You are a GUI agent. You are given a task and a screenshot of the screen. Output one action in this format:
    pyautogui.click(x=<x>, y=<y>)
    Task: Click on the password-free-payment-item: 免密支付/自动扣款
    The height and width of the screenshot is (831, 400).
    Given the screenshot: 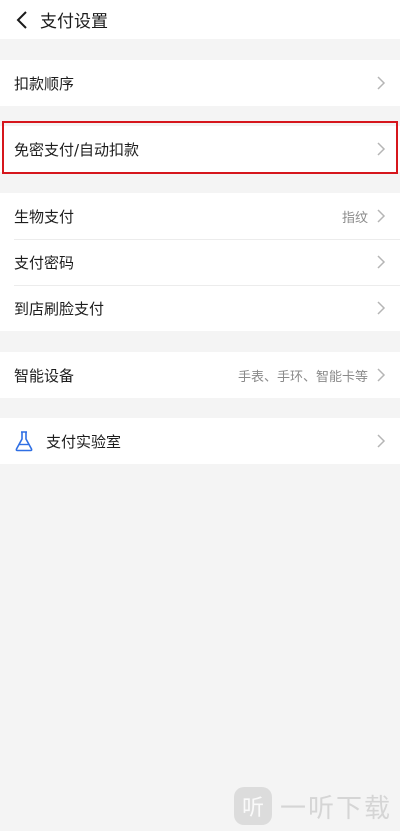 What is the action you would take?
    pyautogui.click(x=200, y=149)
    